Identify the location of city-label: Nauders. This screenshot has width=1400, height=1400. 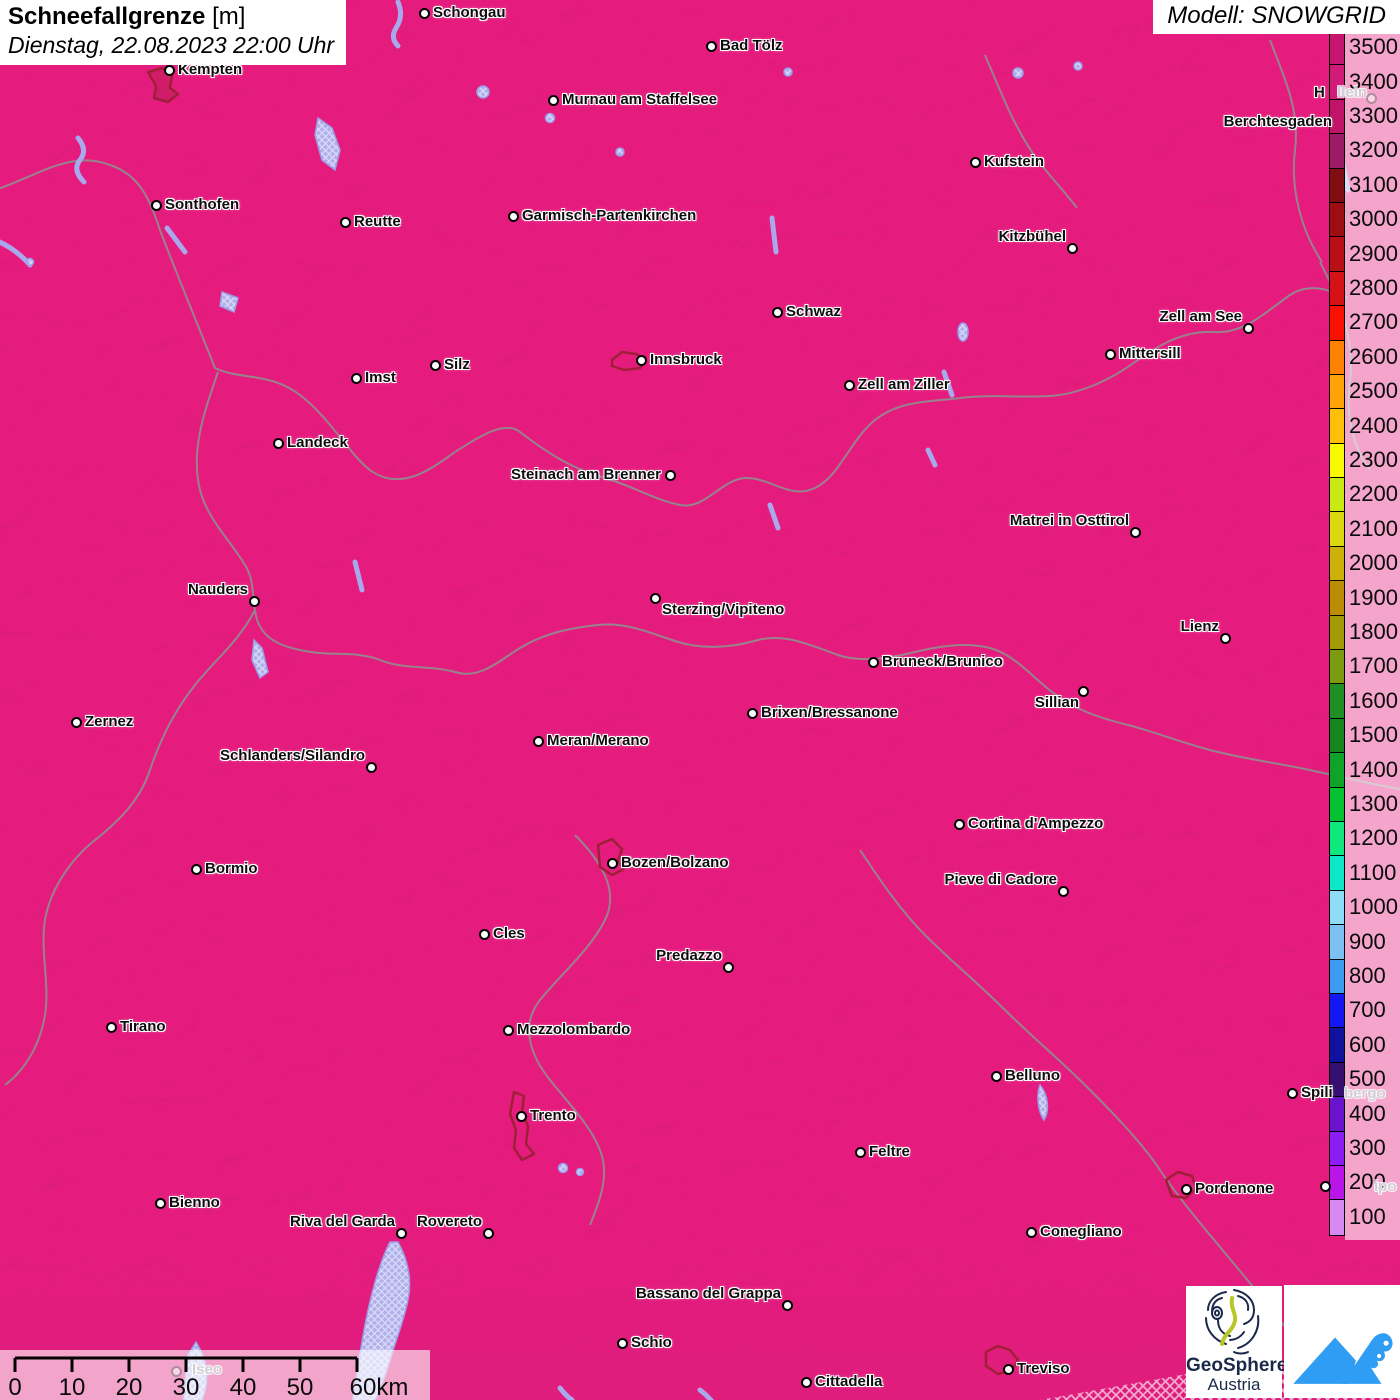
(217, 589).